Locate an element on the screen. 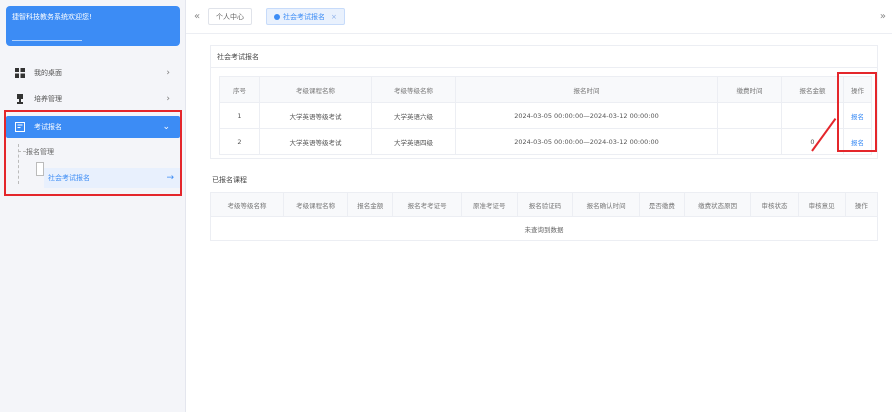 The width and height of the screenshot is (892, 412). highlight-box-sidebar is located at coordinates (93, 153).